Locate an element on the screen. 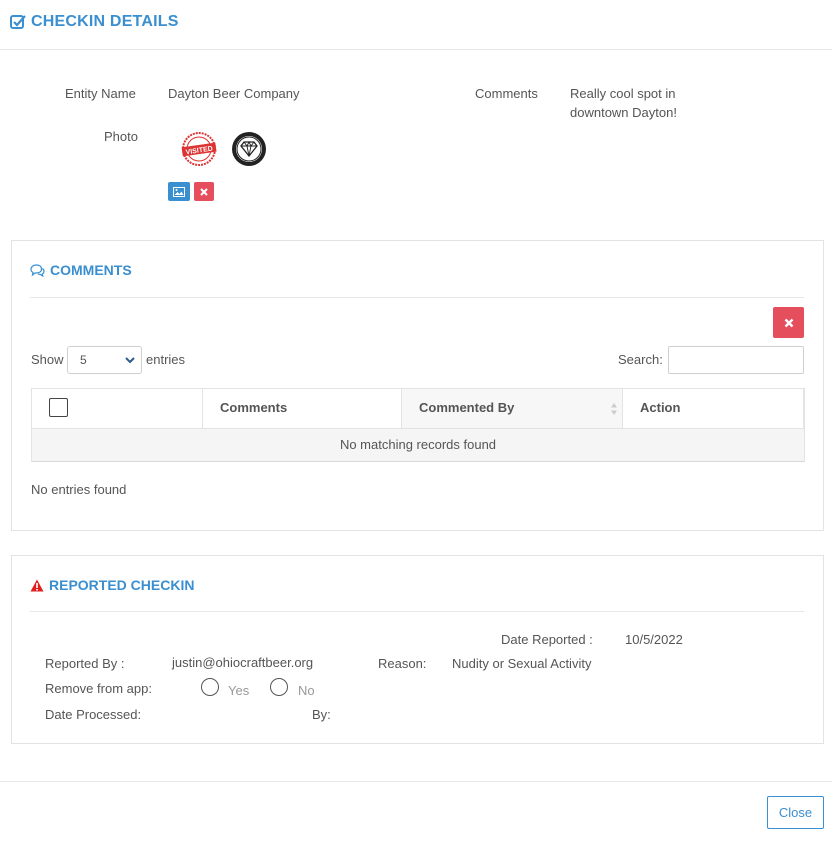 Image resolution: width=832 pixels, height=841 pixels. reported-by-value: justin@ohiocraftbeer.org is located at coordinates (243, 662).